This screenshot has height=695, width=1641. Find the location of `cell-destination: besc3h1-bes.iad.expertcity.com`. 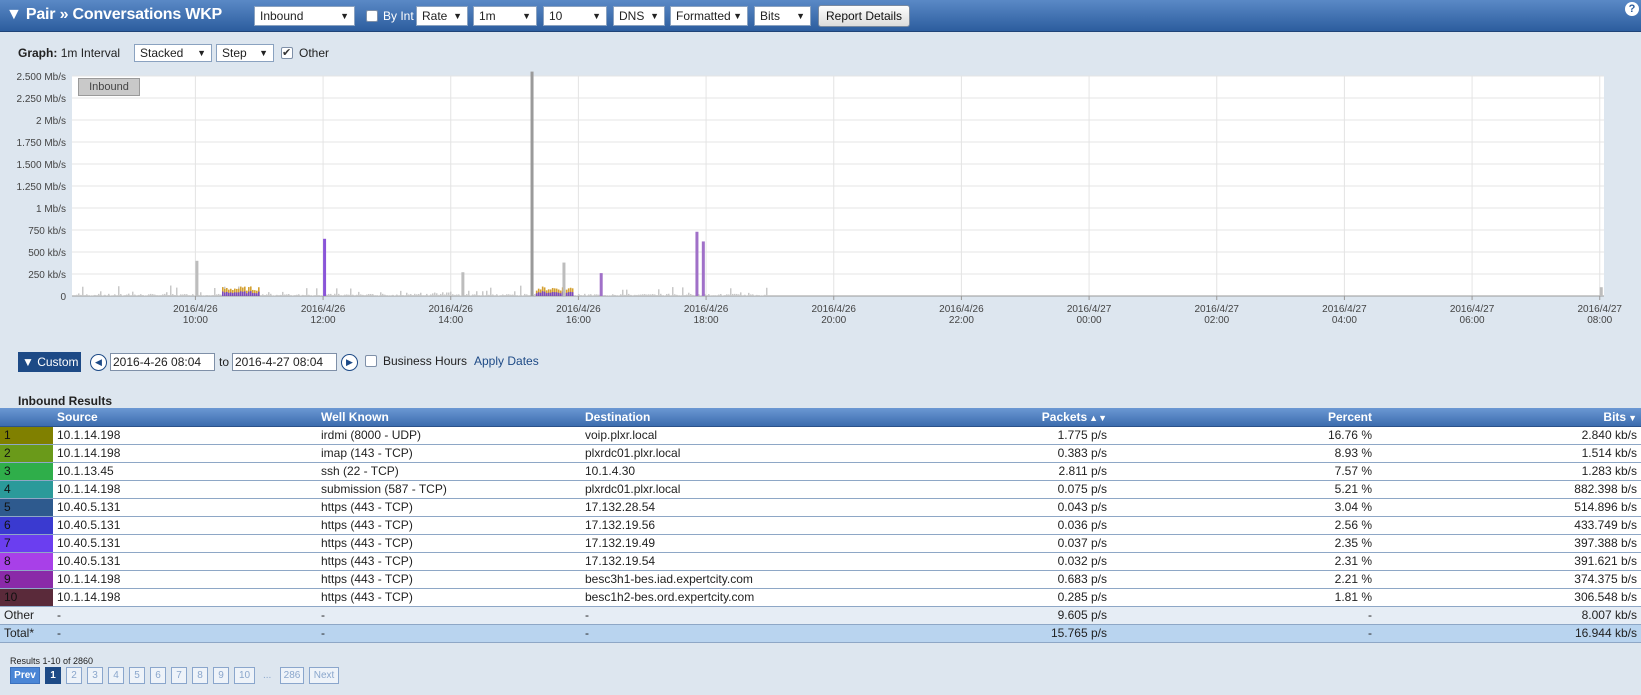

cell-destination: besc3h1-bes.iad.expertcity.com is located at coordinates (731, 579).